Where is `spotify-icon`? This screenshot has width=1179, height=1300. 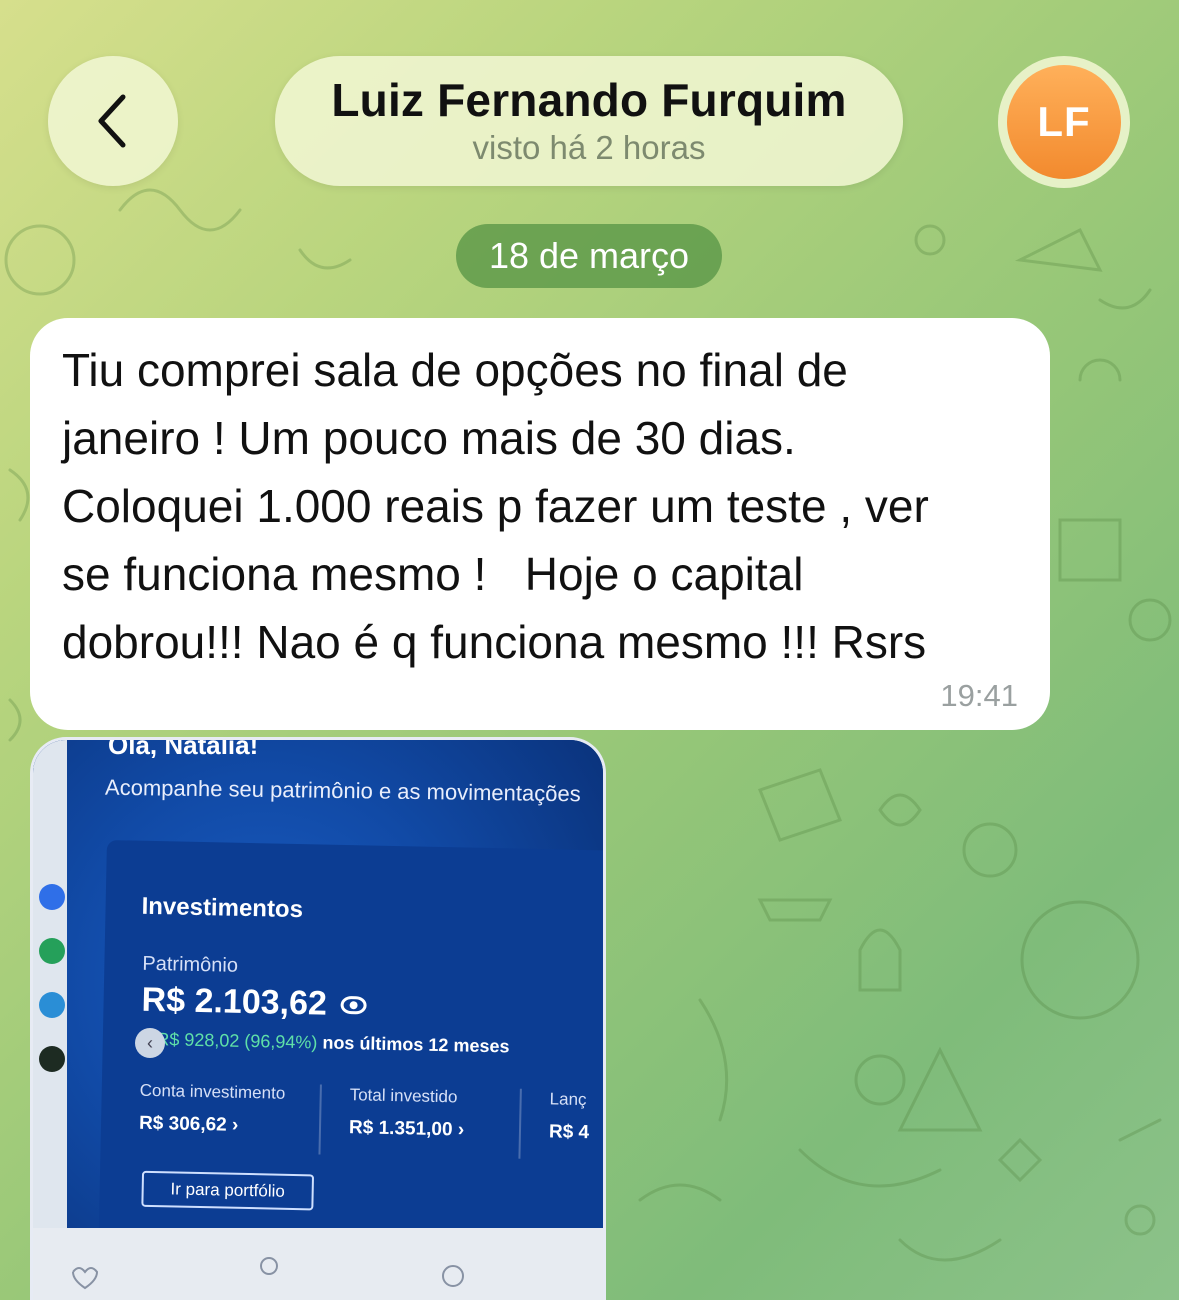 spotify-icon is located at coordinates (52, 1059).